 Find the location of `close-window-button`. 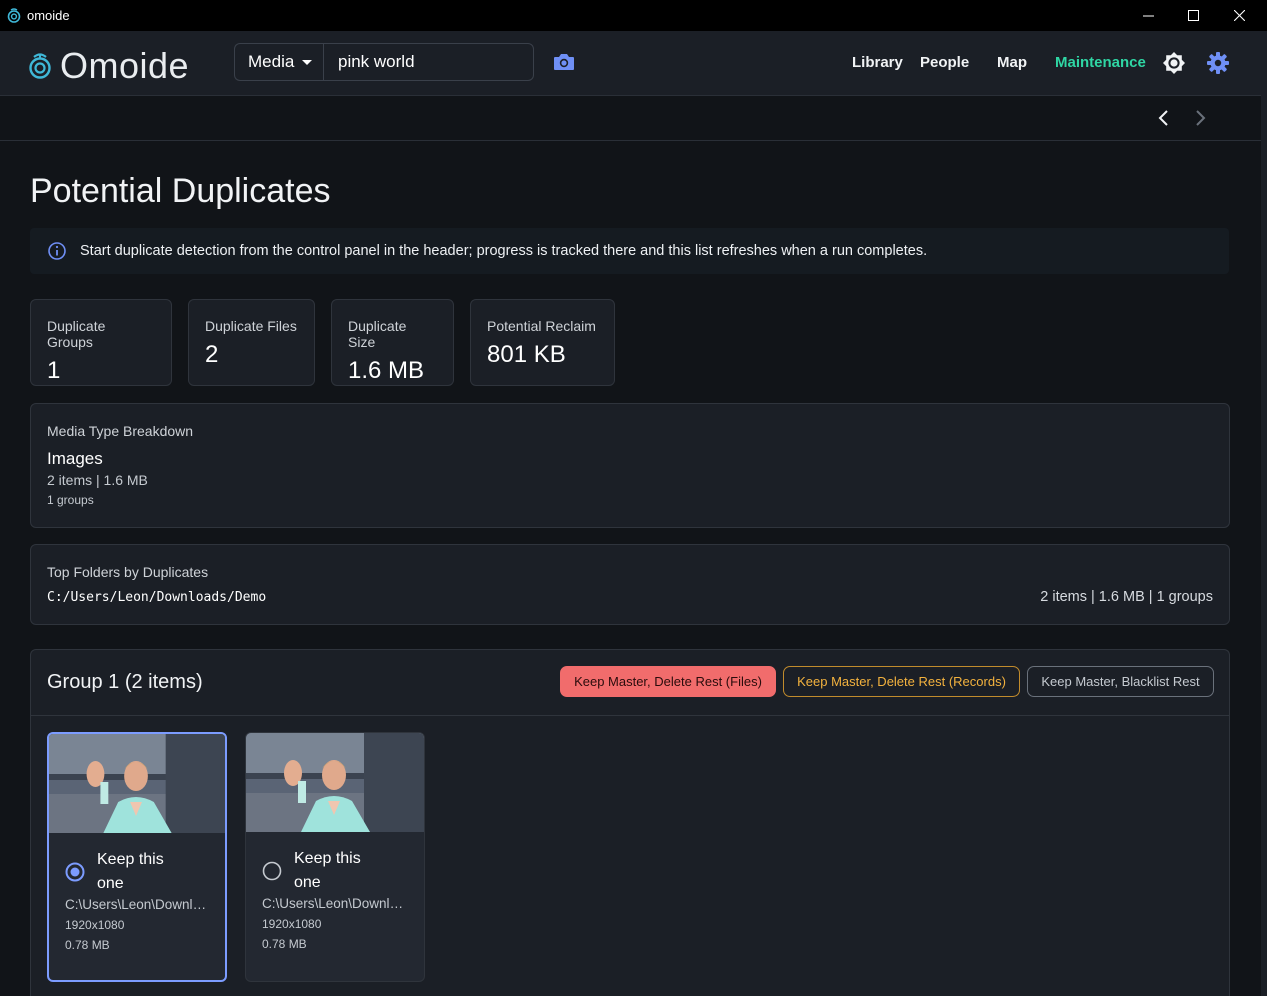

close-window-button is located at coordinates (1239, 15).